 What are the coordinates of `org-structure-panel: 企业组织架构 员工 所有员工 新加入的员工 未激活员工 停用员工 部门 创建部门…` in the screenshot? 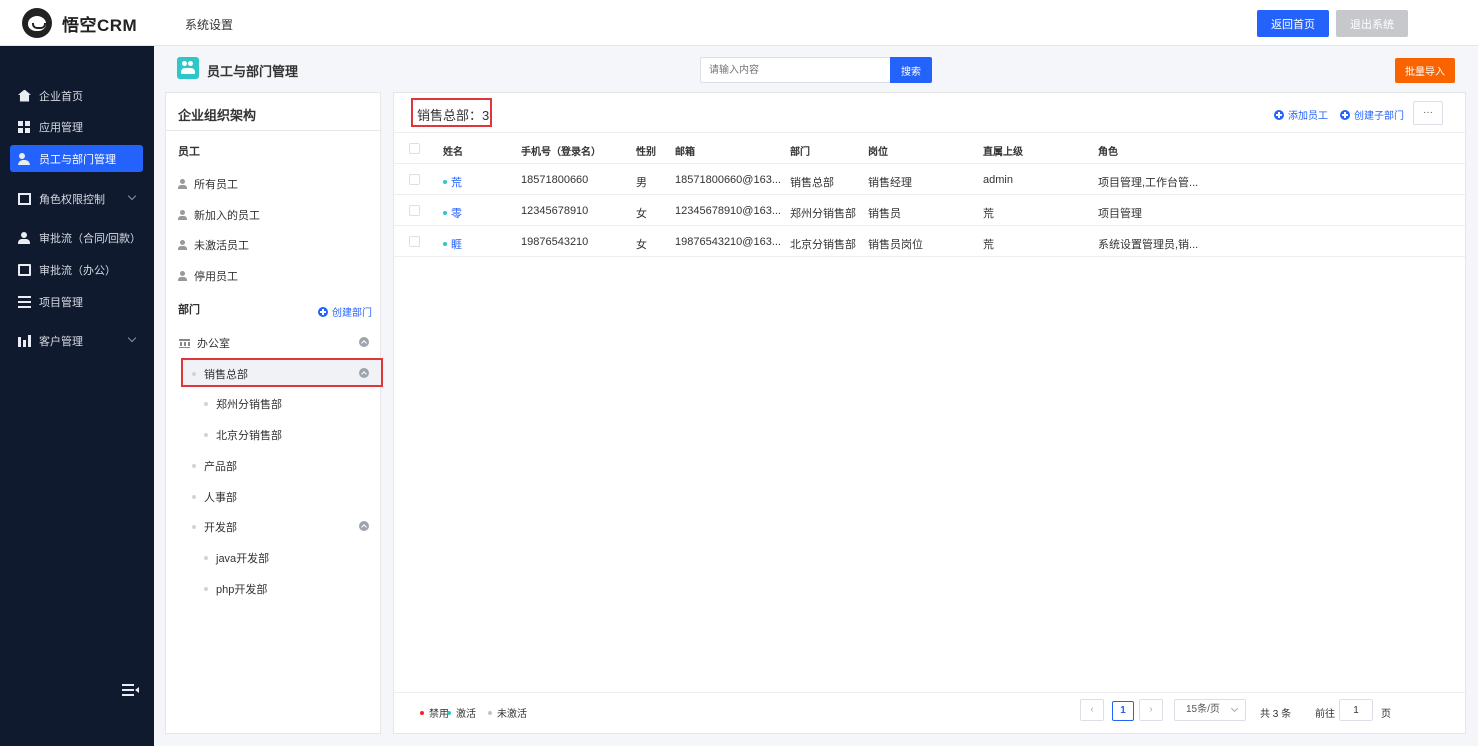 It's located at (274, 413).